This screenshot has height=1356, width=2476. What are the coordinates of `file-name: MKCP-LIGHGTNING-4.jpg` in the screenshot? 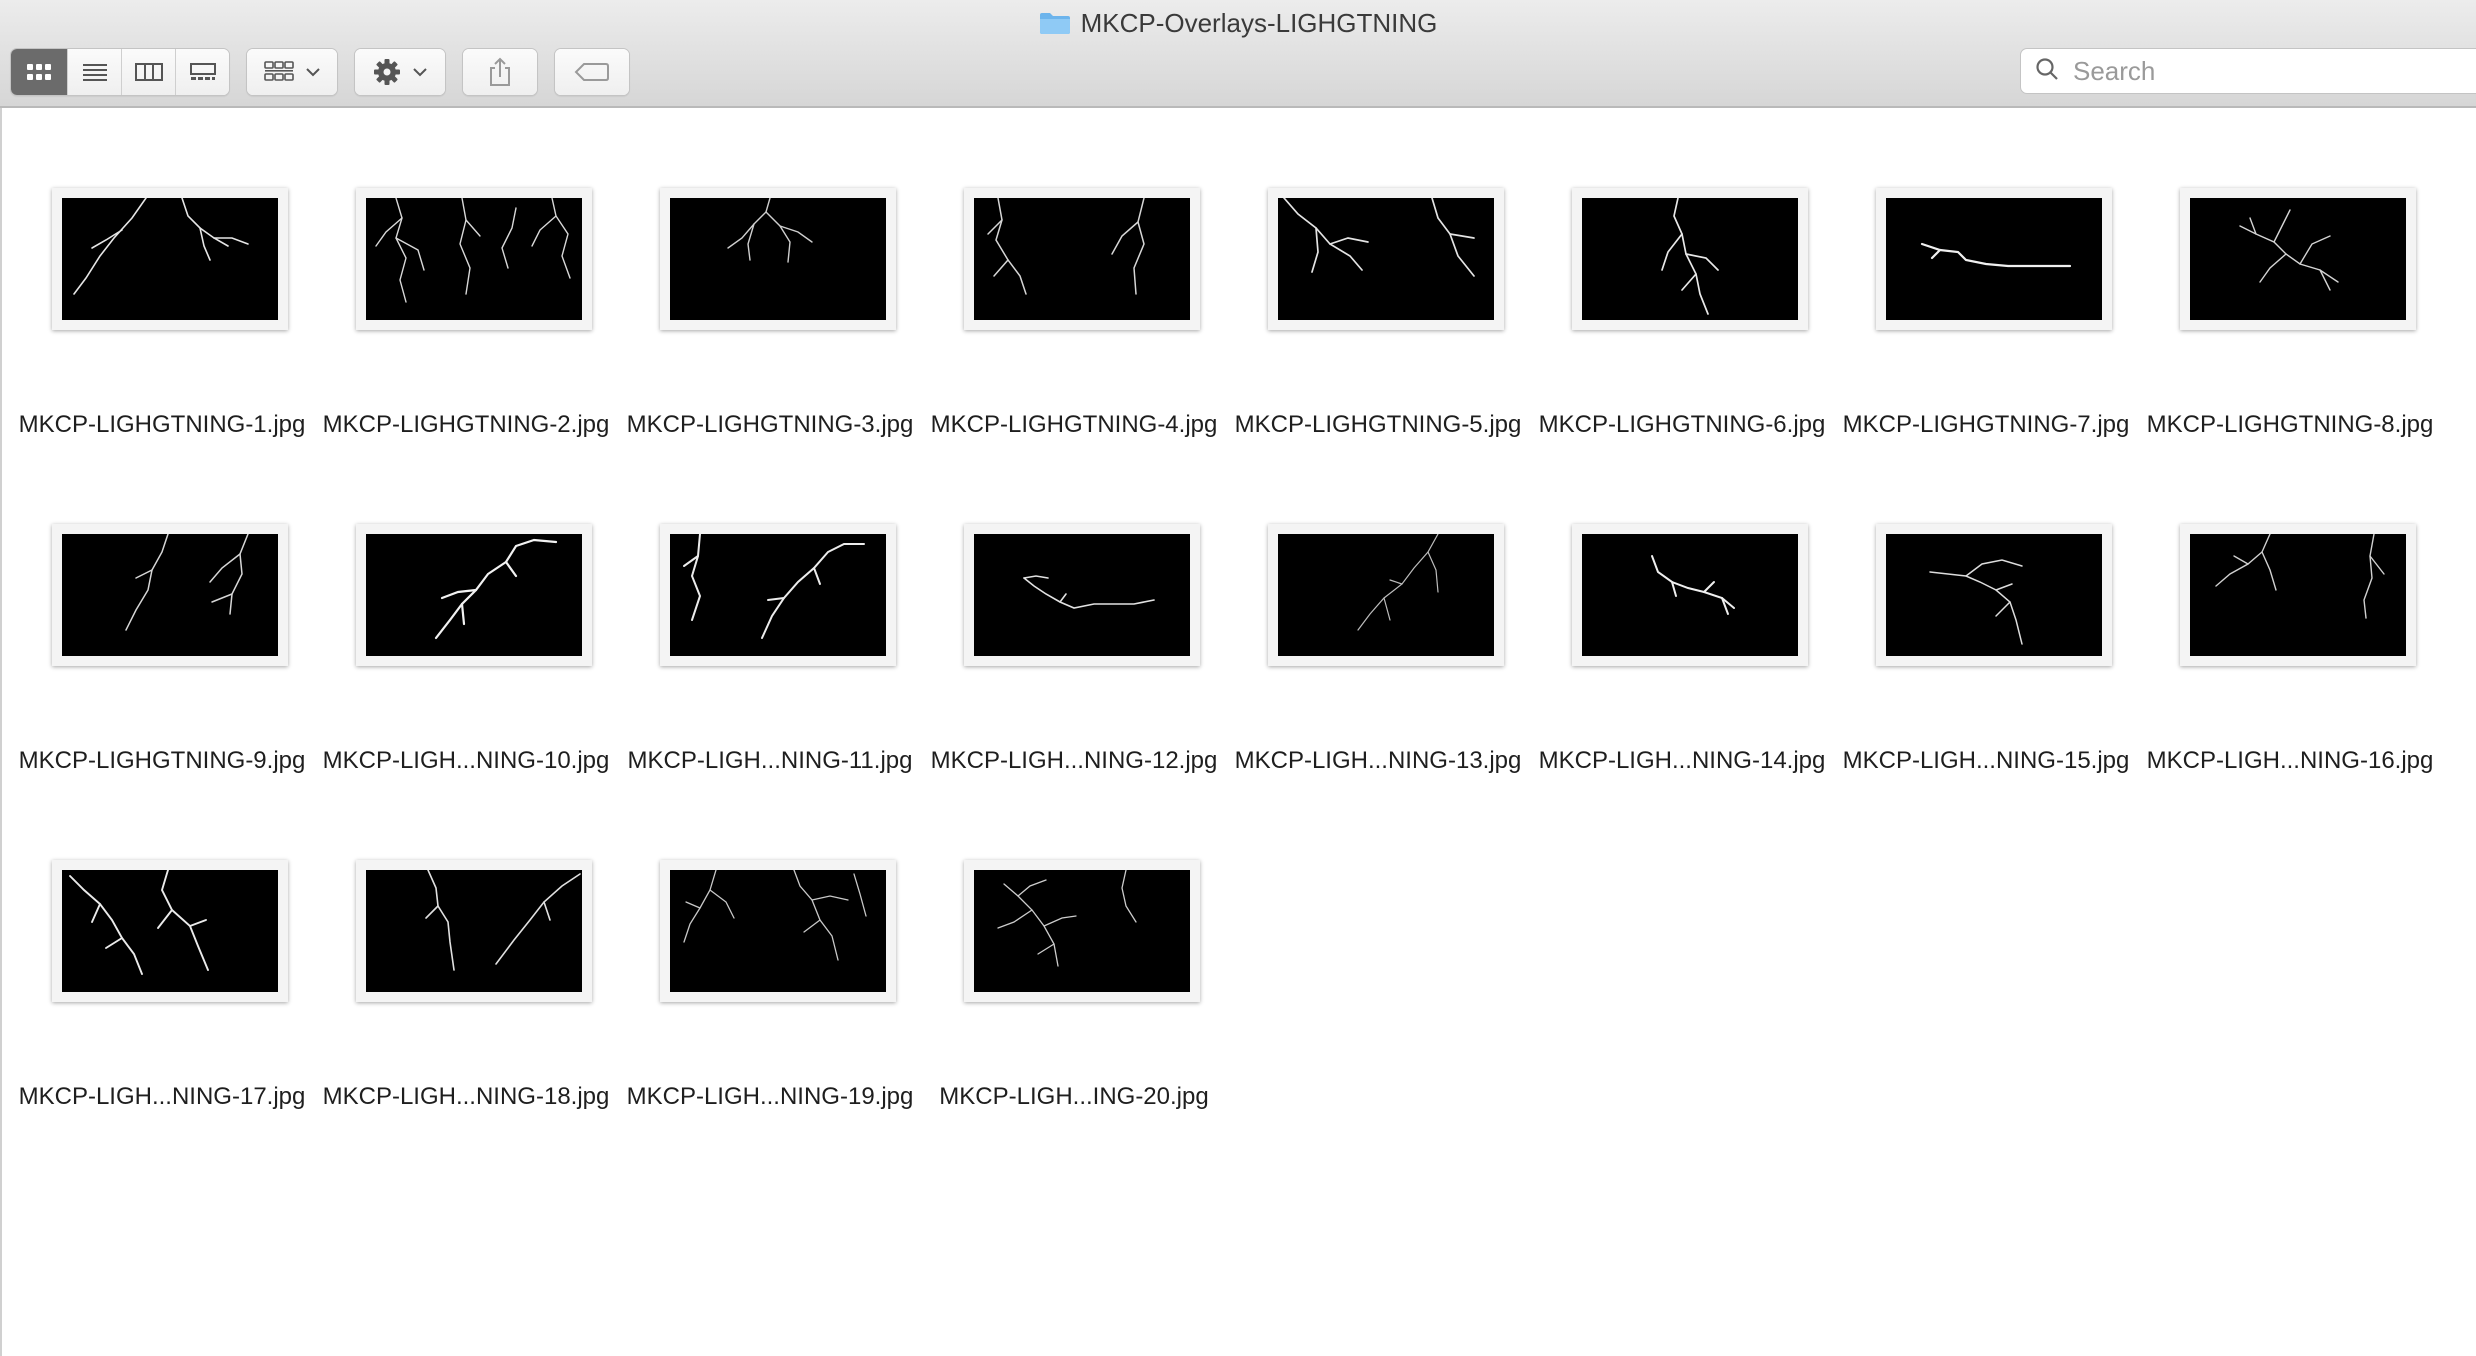 It's located at (1074, 424).